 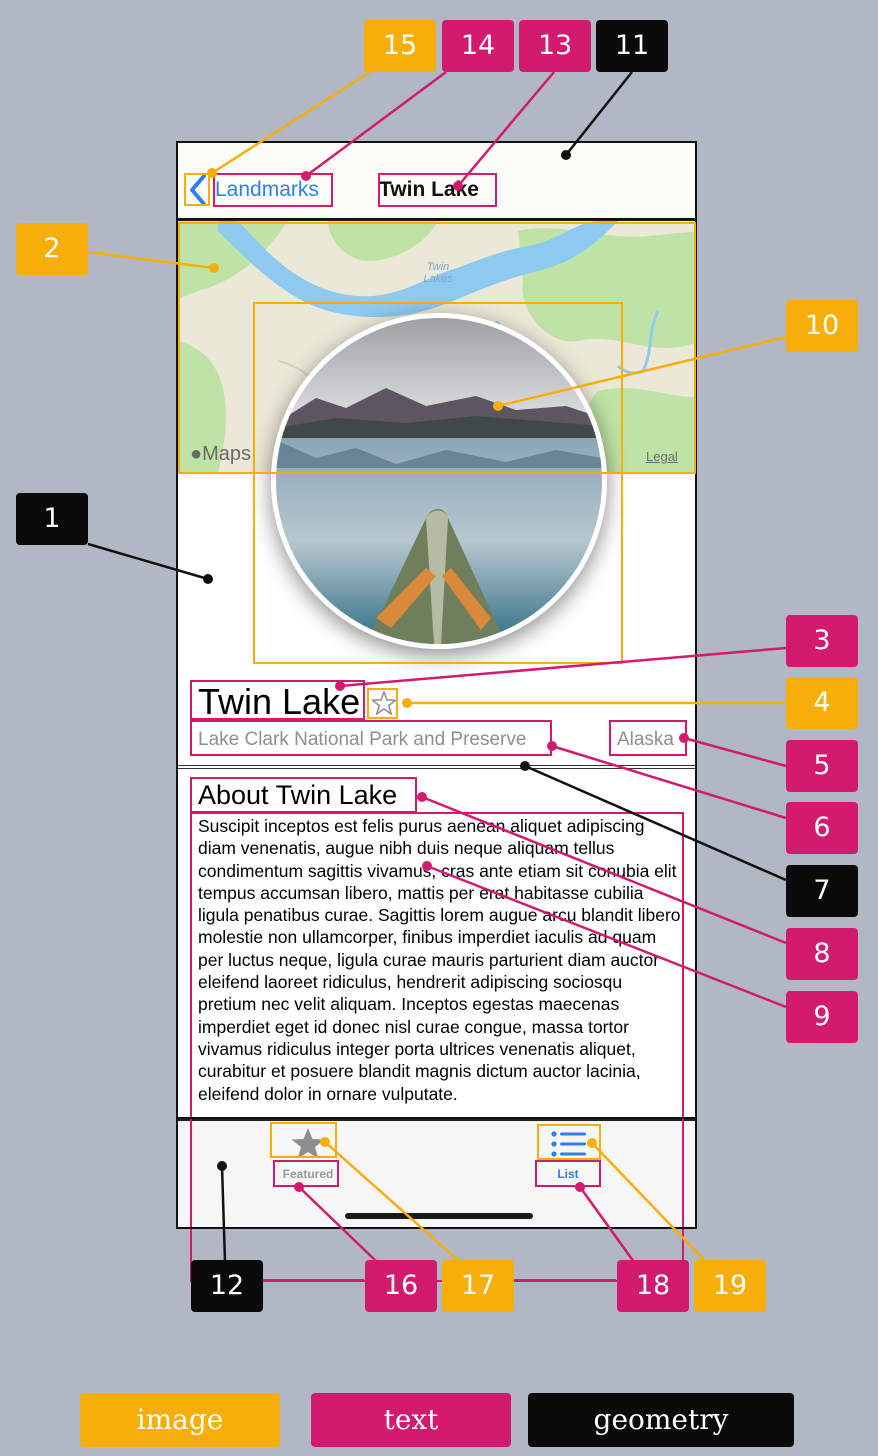 I want to click on callout-8: 8, so click(x=822, y=954).